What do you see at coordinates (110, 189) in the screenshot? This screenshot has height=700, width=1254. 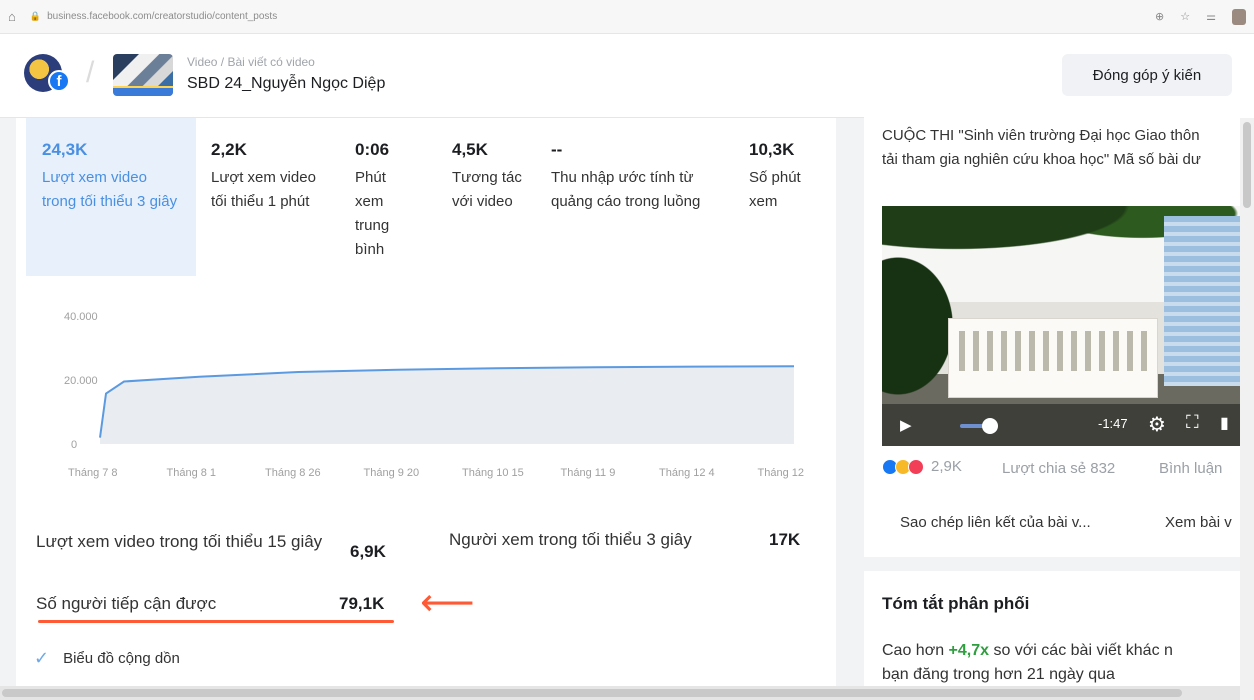 I see `metric-label: Lượt xem video trong tối thiểu 3 giây` at bounding box center [110, 189].